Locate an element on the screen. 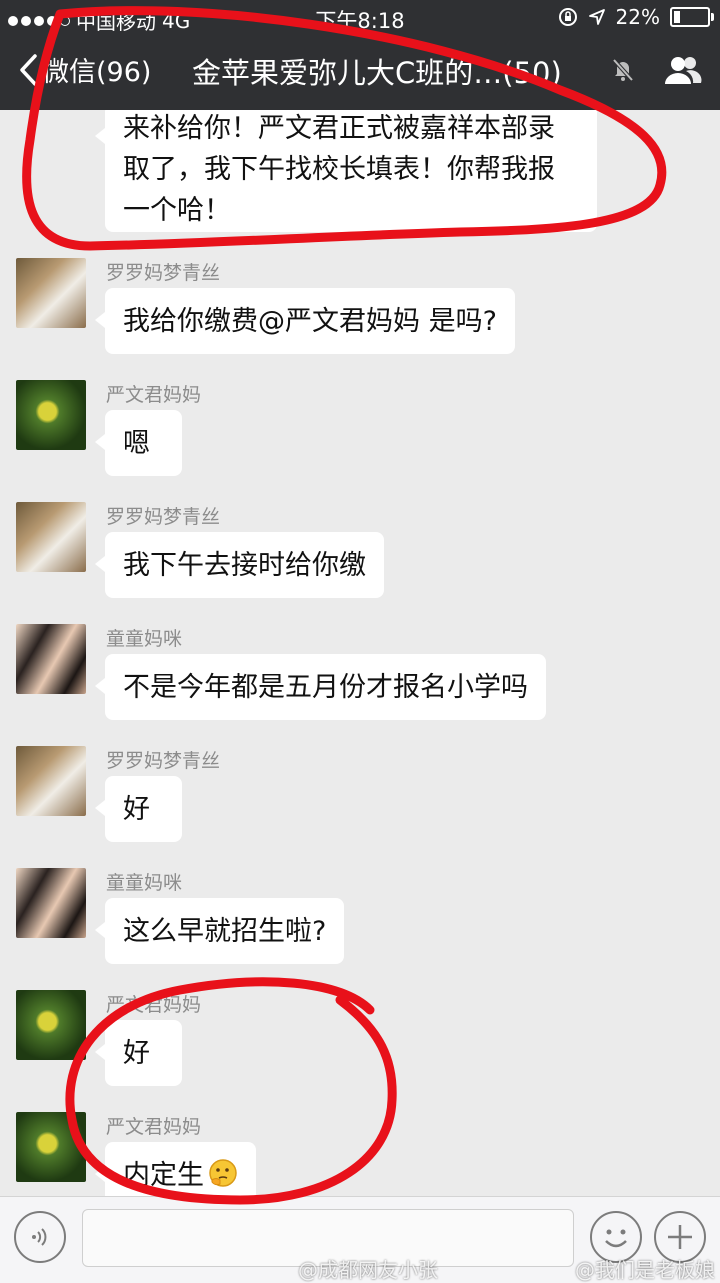  location-arrow-icon is located at coordinates (596, 17).